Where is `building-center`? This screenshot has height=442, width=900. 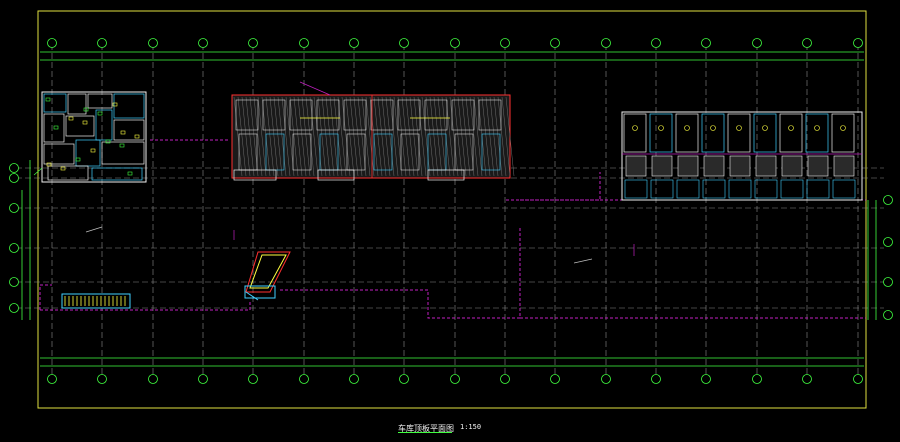 building-center is located at coordinates (373, 131).